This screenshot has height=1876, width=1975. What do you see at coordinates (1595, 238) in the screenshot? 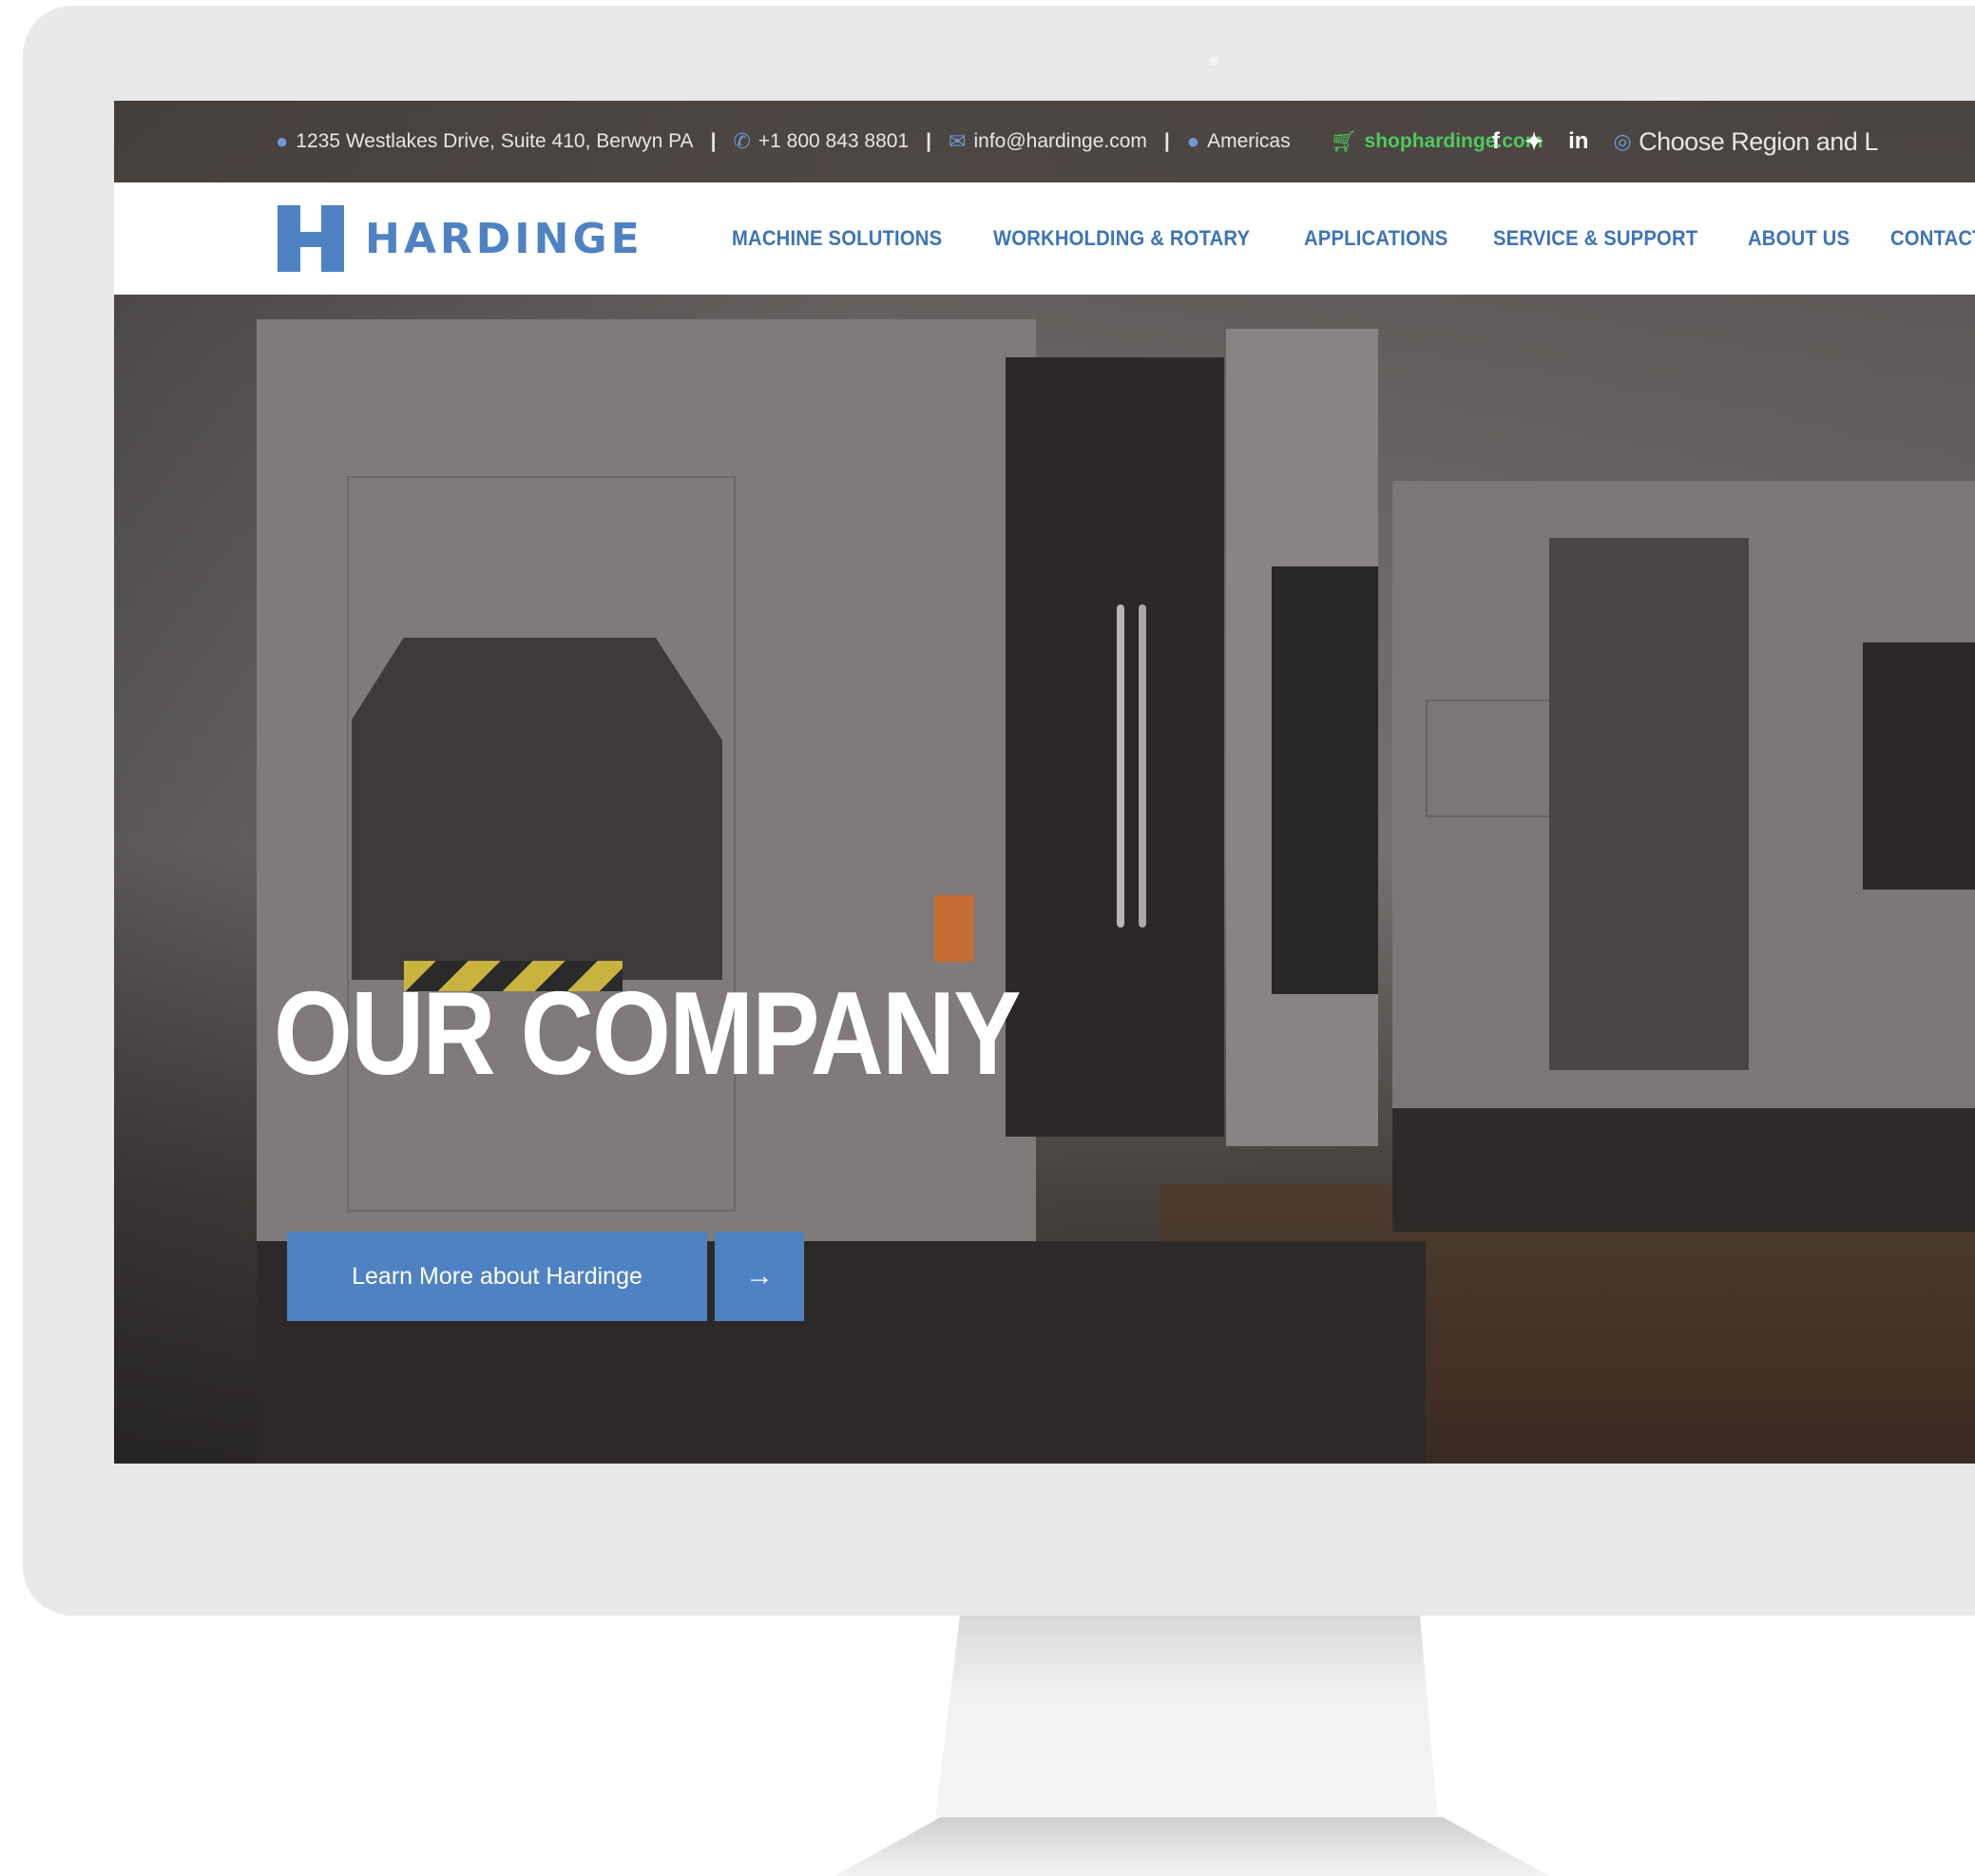
I see `nav-item-service-support: SERVICE & SUPPORT` at bounding box center [1595, 238].